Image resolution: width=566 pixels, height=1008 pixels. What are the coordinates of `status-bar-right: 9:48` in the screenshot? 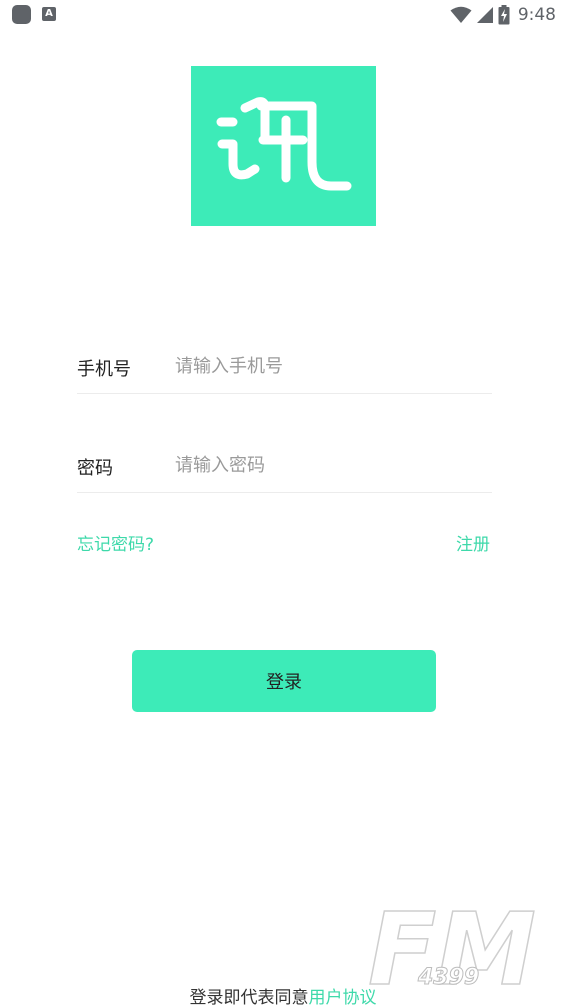 It's located at (503, 15).